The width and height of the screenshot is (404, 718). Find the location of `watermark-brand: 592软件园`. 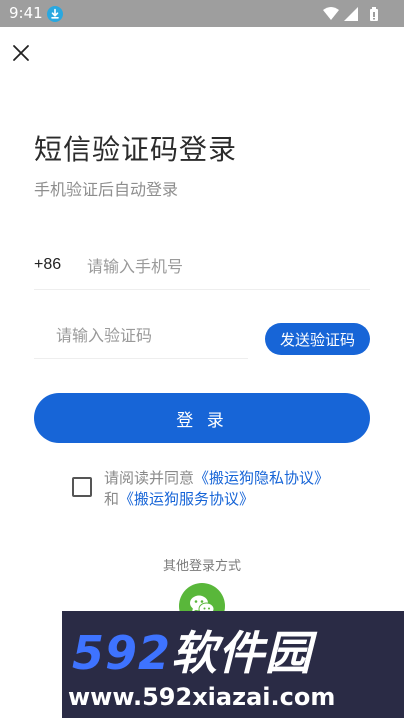

watermark-brand: 592软件园 is located at coordinates (192, 650).